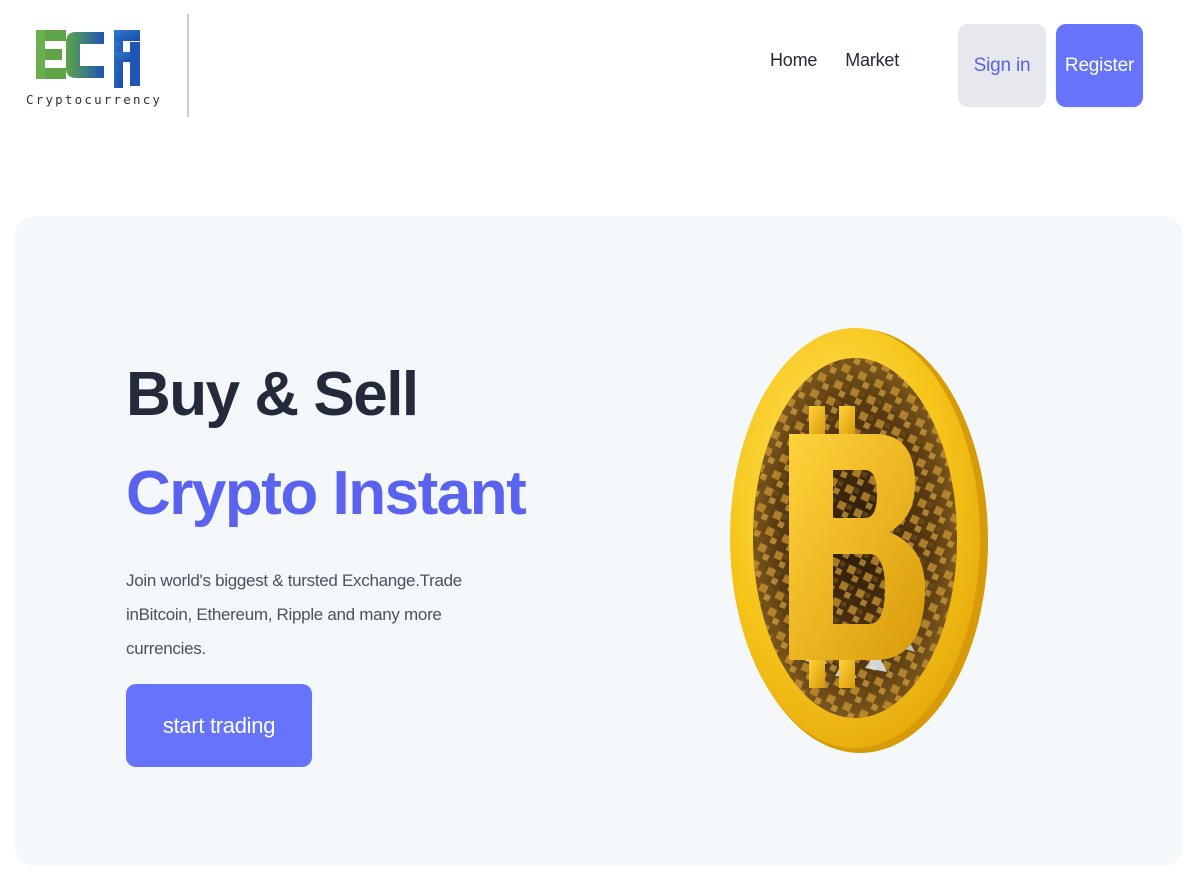 This screenshot has width=1200, height=886. Describe the element at coordinates (219, 725) in the screenshot. I see `start-trading-button: start trading` at that location.